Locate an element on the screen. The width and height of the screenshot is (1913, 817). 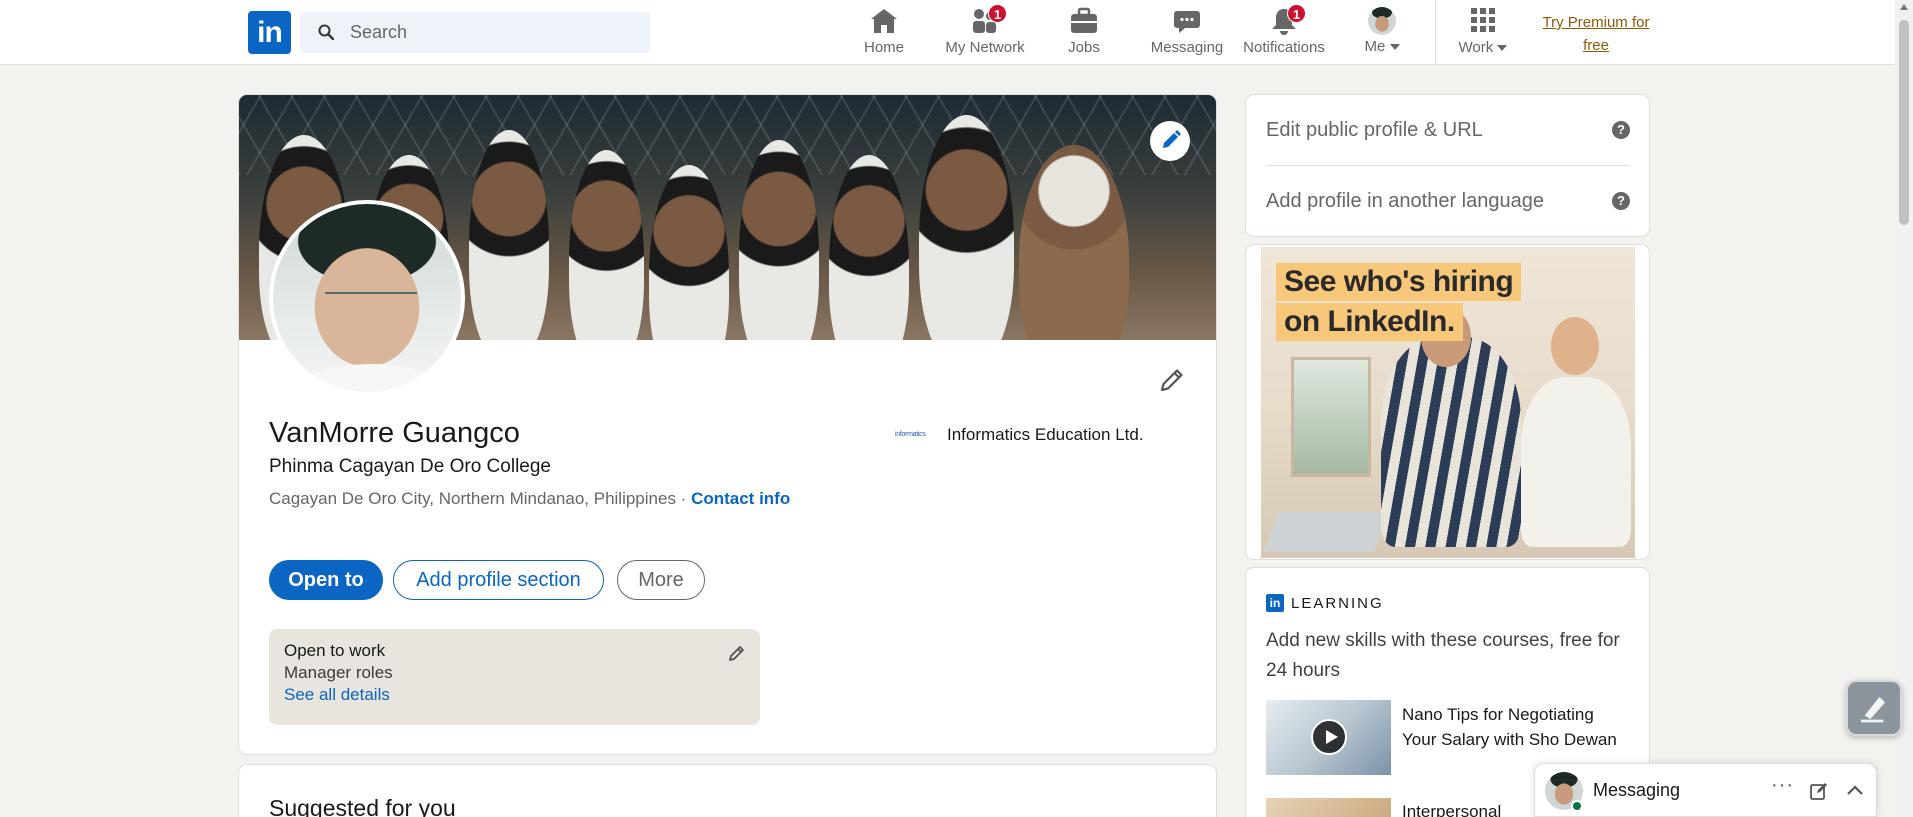
nav-work-label-wrap: Work is located at coordinates (1483, 47).